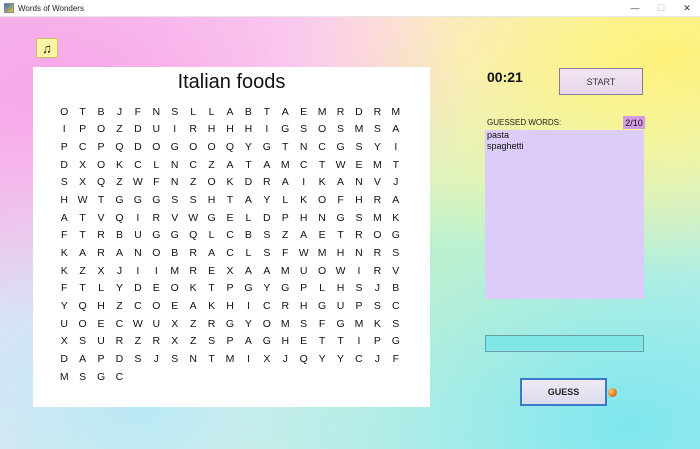 This screenshot has width=700, height=449. What do you see at coordinates (47, 48) in the screenshot?
I see `music-toggle-button: ♫` at bounding box center [47, 48].